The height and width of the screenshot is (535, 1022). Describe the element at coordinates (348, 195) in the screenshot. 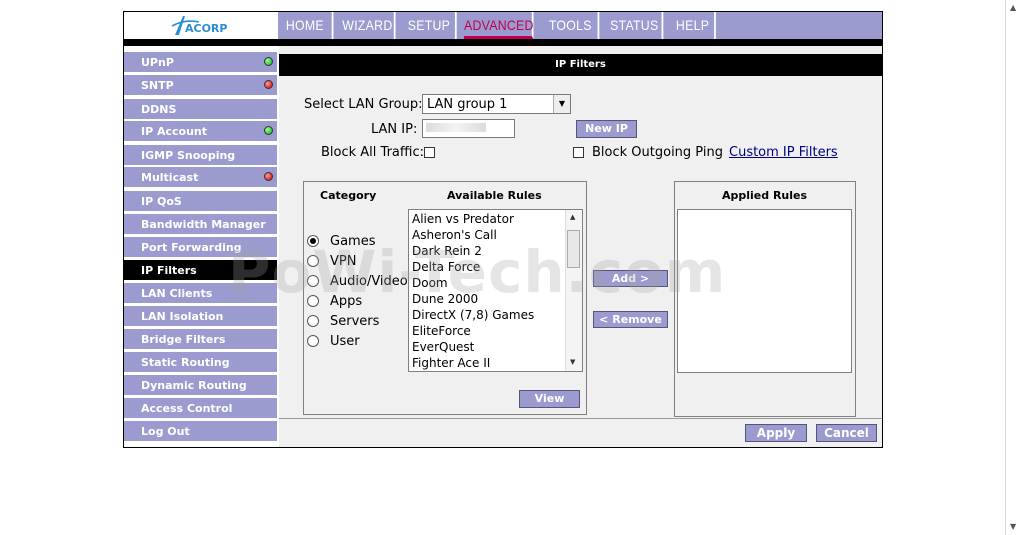

I see `category-header: Category` at that location.